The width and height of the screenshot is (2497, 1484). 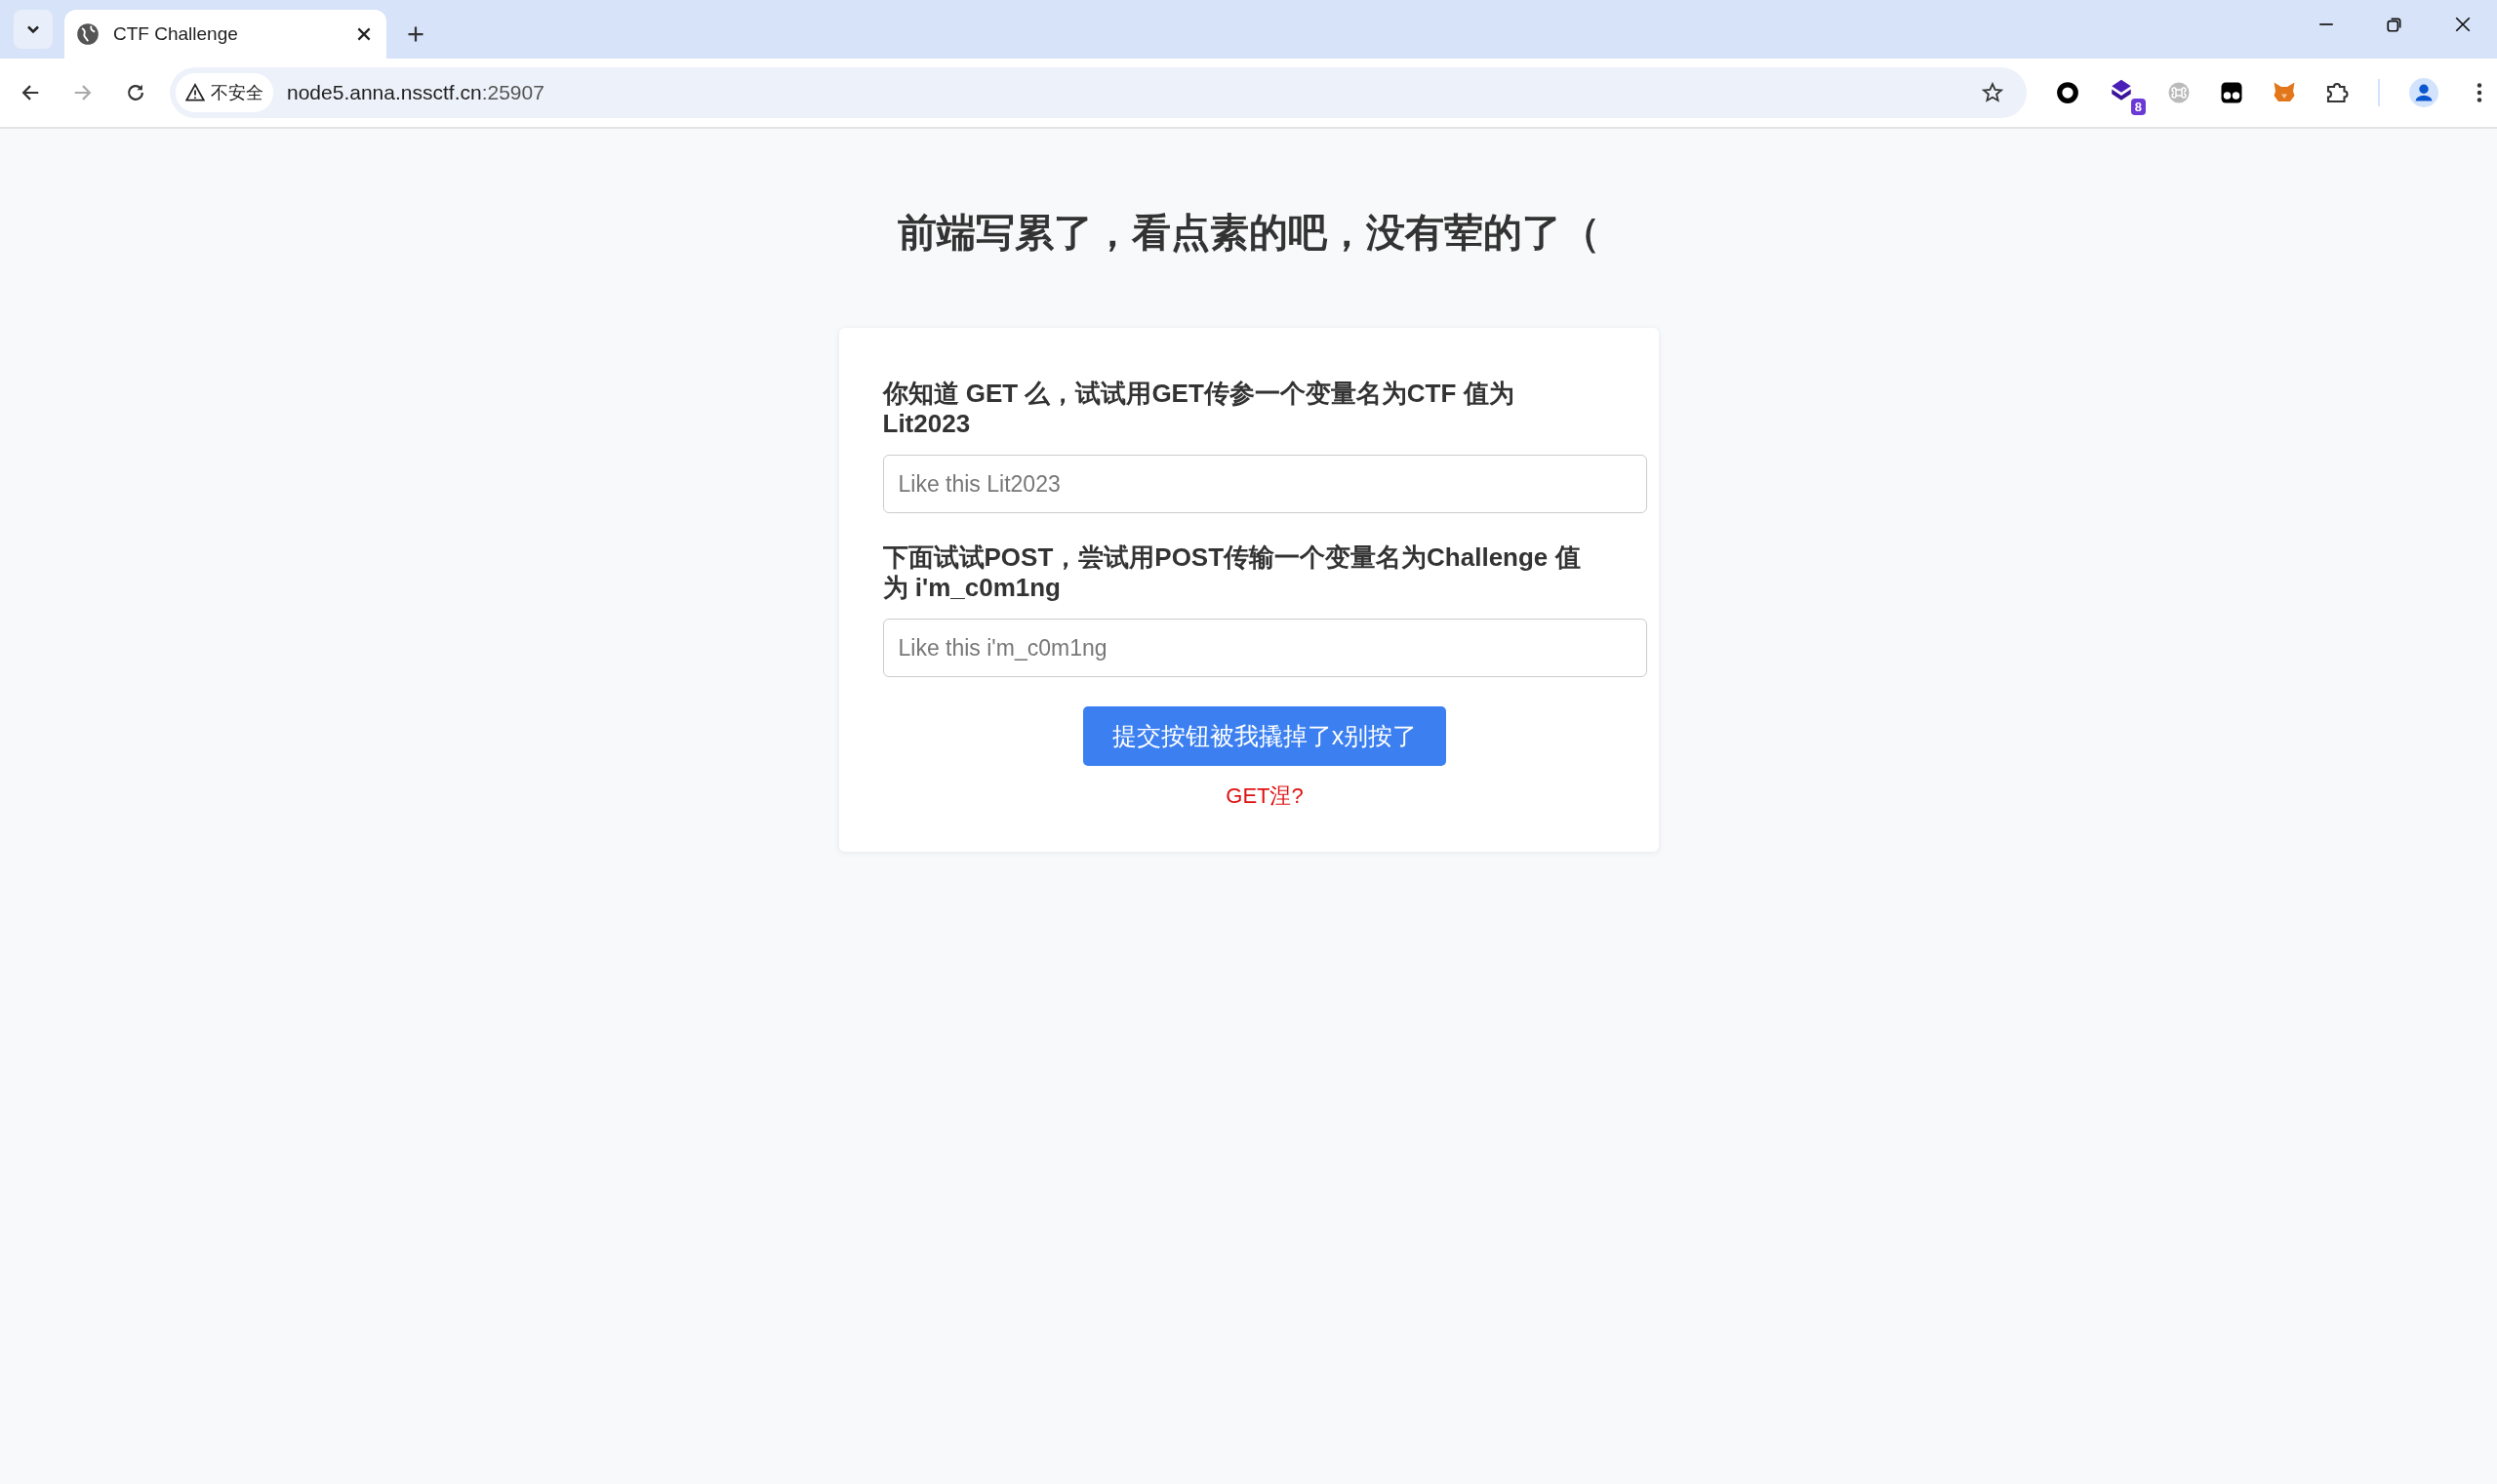 I want to click on browser-tab: CTF Challenge, so click(x=225, y=34).